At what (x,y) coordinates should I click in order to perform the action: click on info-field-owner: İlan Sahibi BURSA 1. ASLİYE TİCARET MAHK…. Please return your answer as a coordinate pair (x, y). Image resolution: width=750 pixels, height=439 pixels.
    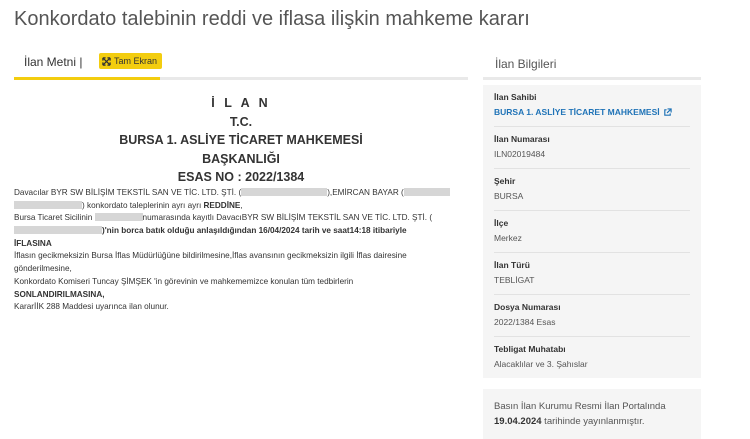
    Looking at the image, I should click on (592, 106).